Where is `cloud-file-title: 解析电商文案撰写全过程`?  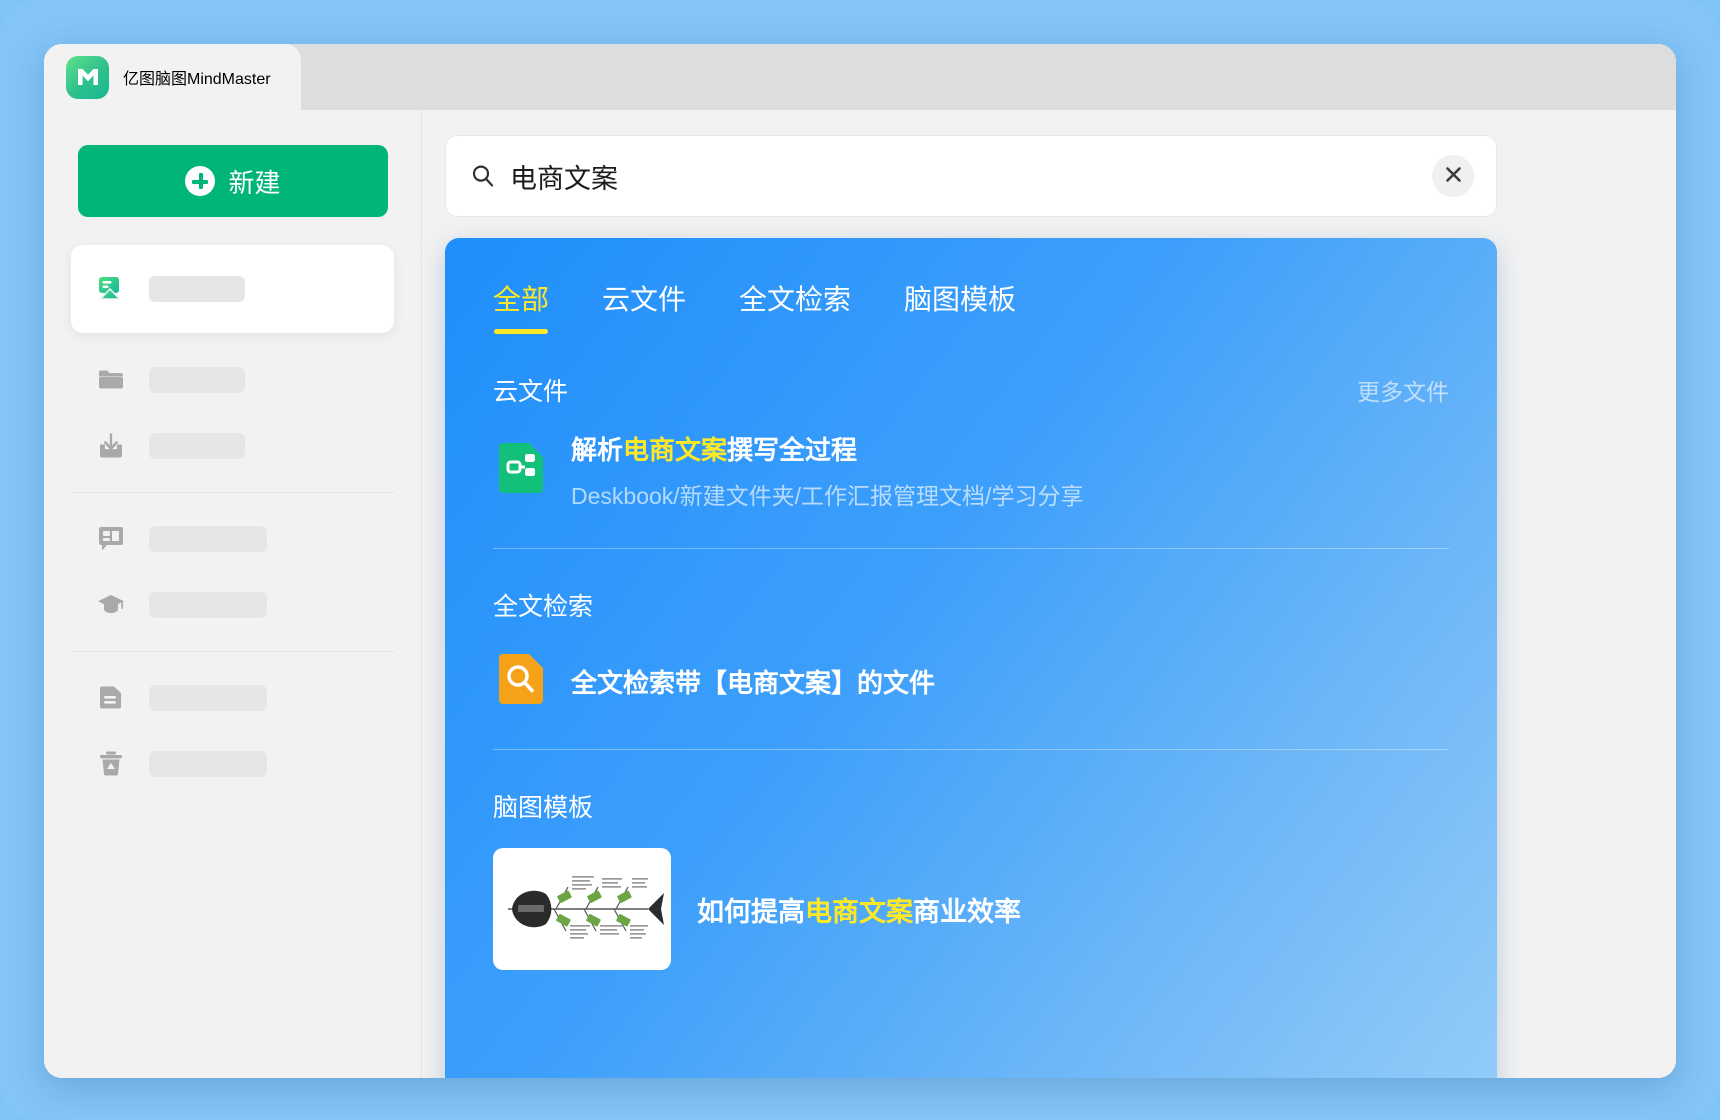
cloud-file-title: 解析电商文案撰写全过程 is located at coordinates (714, 450).